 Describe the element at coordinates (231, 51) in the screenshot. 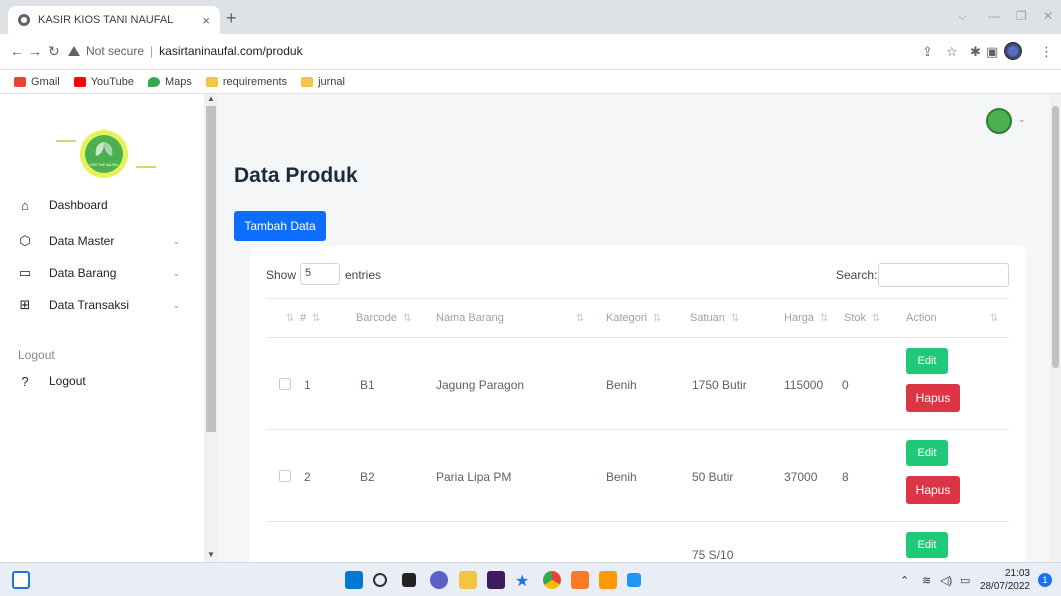

I see `url-text: kasirtaninaufal.com/produk` at that location.